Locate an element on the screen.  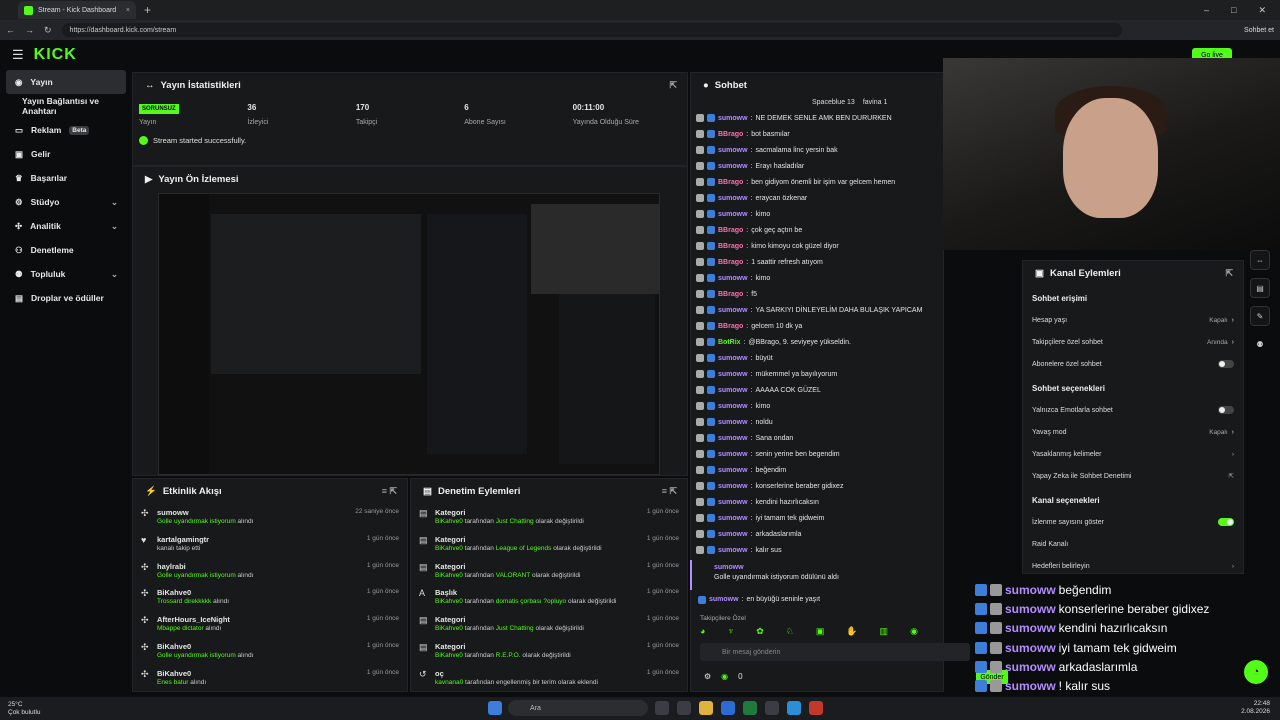
ai-moderation-row: Yapay Zeka ile Sohbet Denetimi ⇱ is located at coordinates (1133, 476).